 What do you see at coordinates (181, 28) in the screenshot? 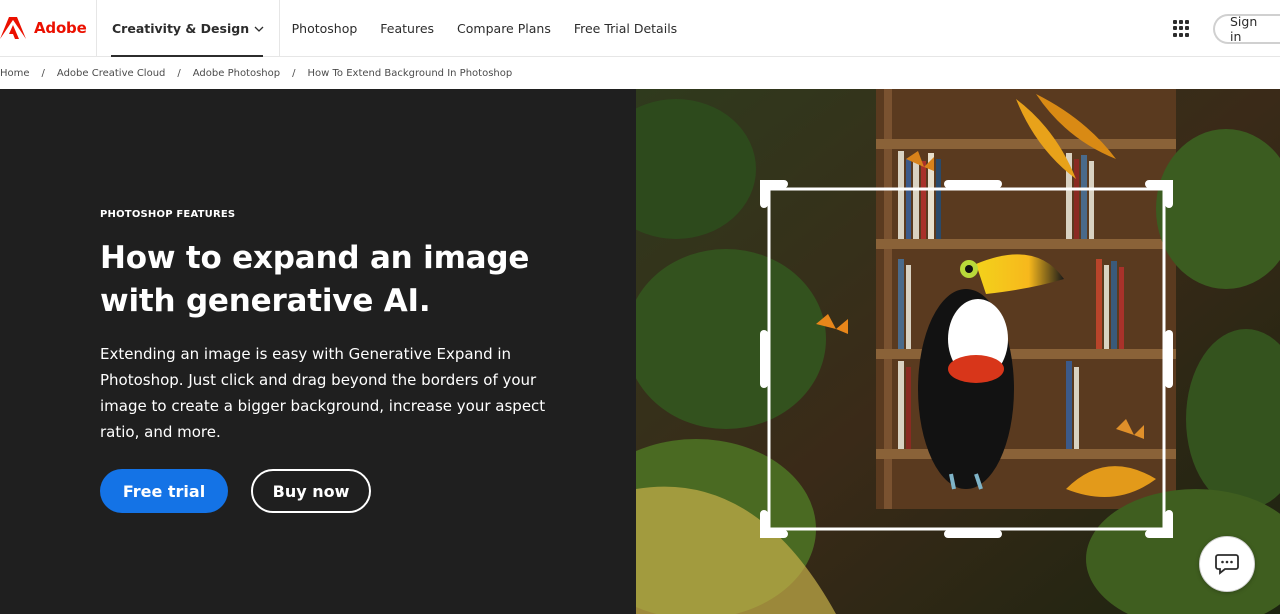
I see `nav-creativity-design-label: Creativity & Design` at bounding box center [181, 28].